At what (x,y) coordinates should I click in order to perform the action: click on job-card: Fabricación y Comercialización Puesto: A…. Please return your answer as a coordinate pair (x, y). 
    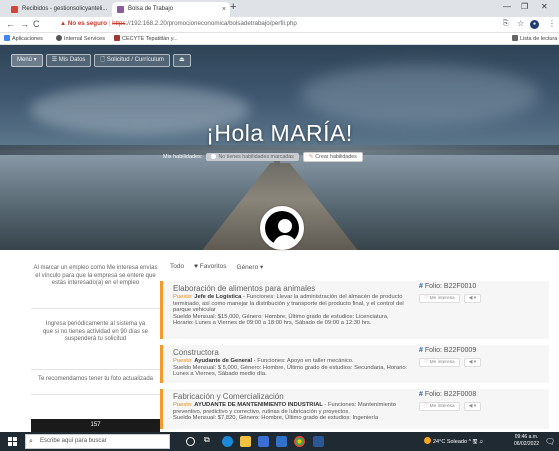
    Looking at the image, I should click on (354, 409).